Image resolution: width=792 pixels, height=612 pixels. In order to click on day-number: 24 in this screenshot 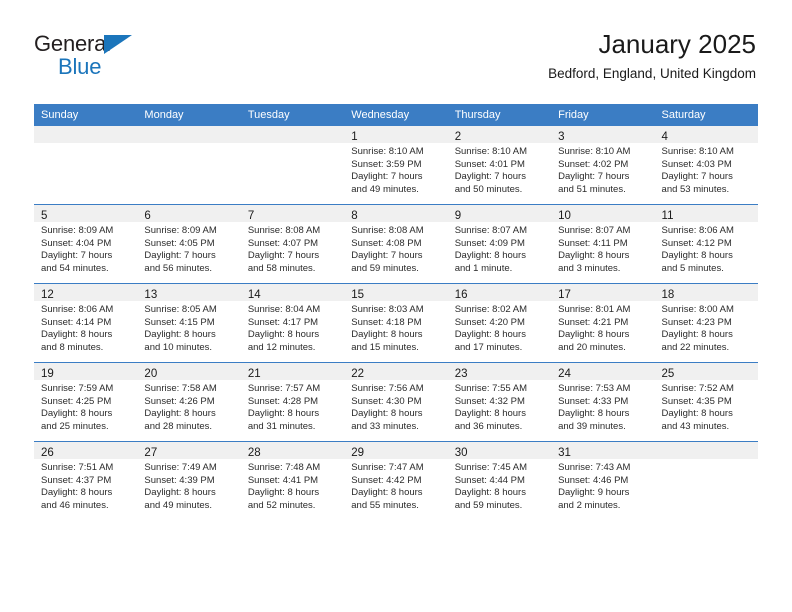, I will do `click(564, 374)`.